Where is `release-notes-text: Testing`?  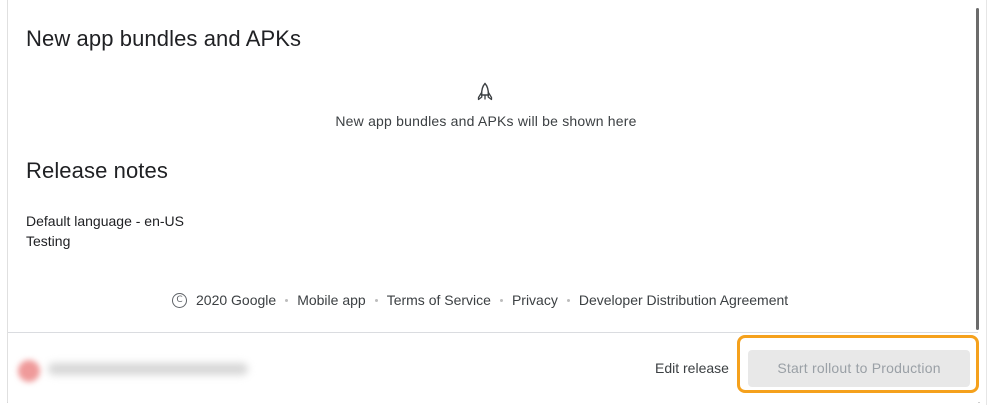 release-notes-text: Testing is located at coordinates (48, 241).